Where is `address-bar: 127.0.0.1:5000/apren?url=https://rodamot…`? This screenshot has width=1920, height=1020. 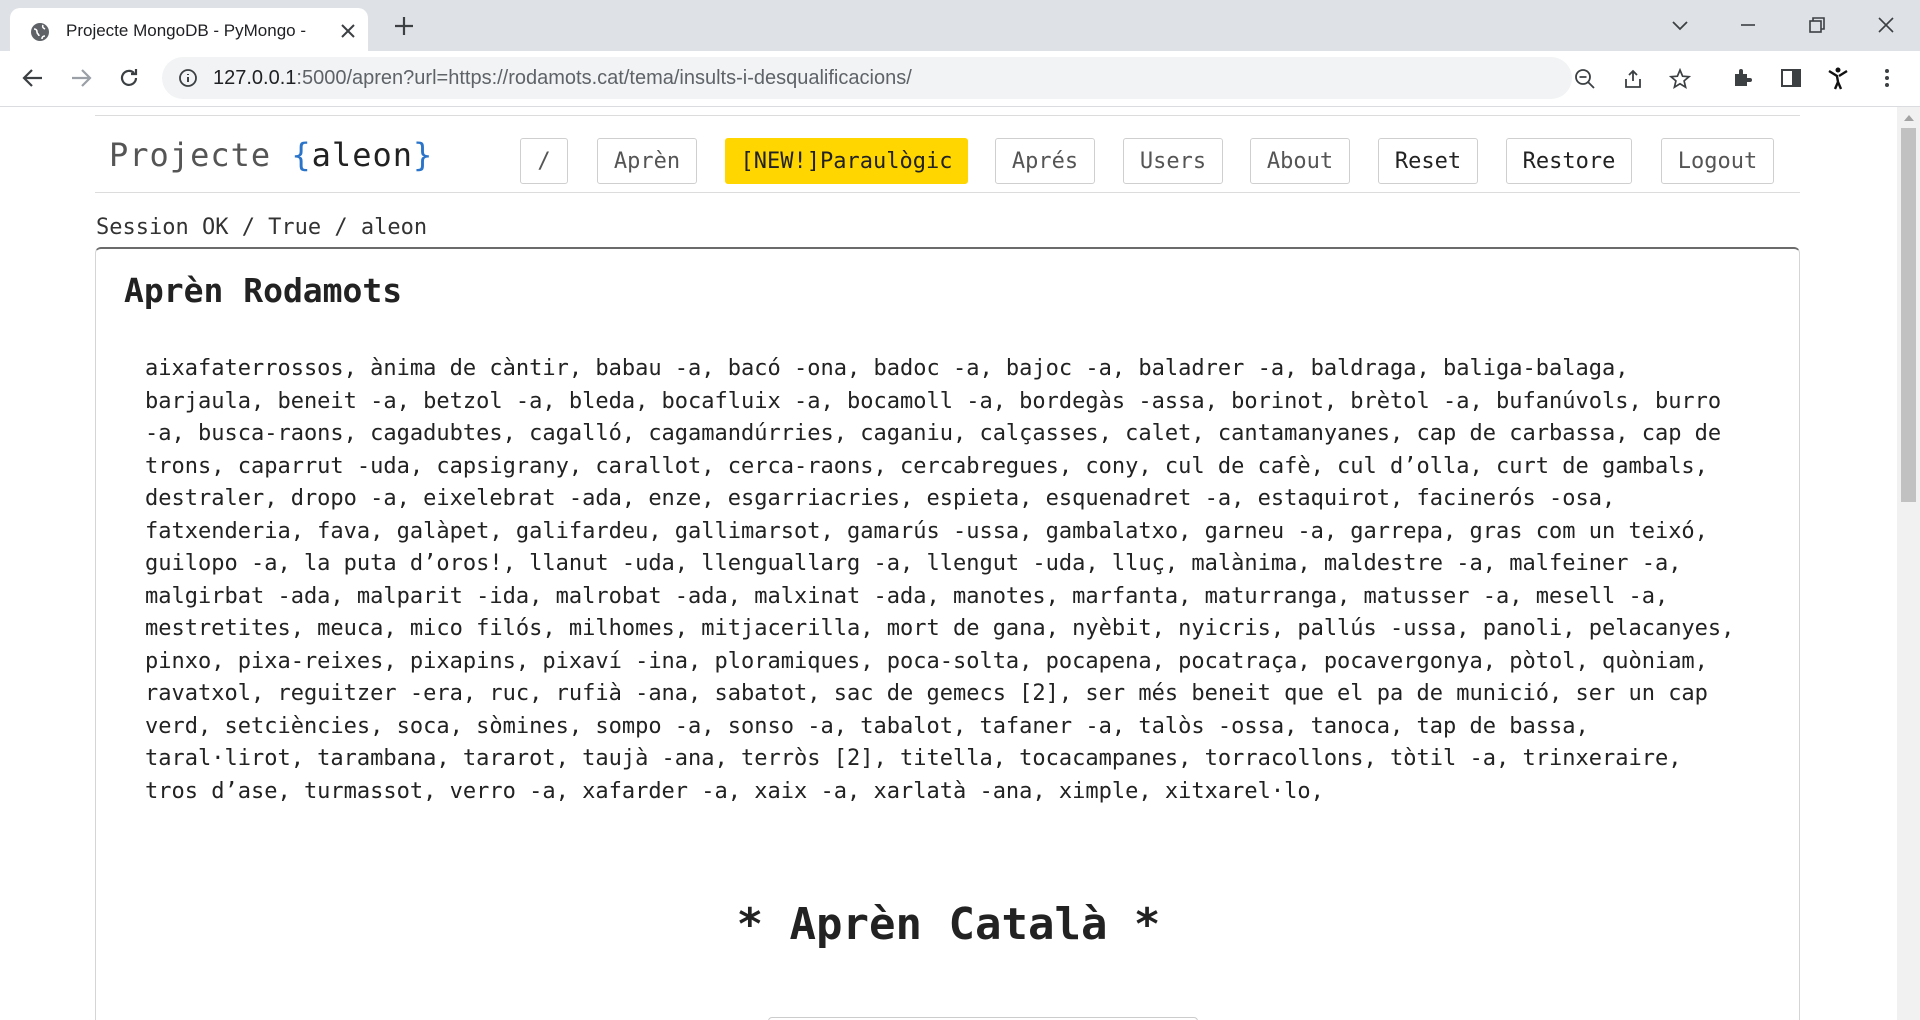 address-bar: 127.0.0.1:5000/apren?url=https://rodamot… is located at coordinates (926, 78).